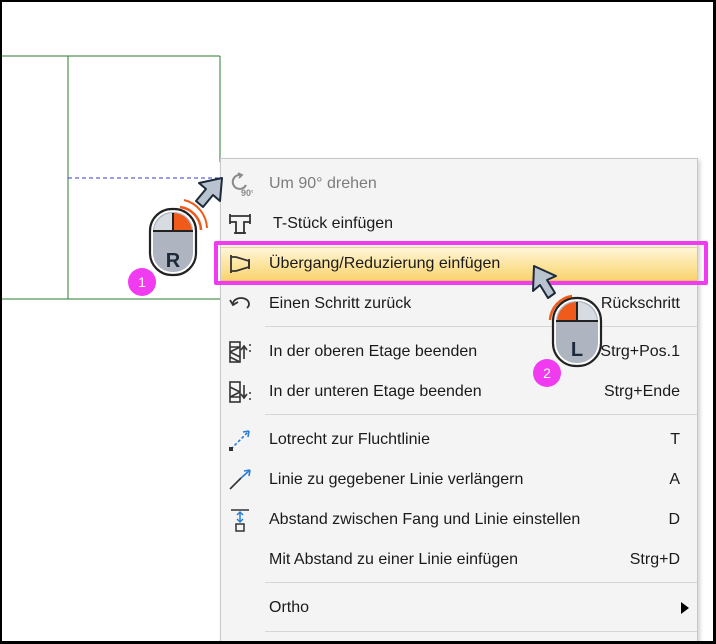 The image size is (716, 644). What do you see at coordinates (675, 439) in the screenshot?
I see `menu-item-shortcut: T` at bounding box center [675, 439].